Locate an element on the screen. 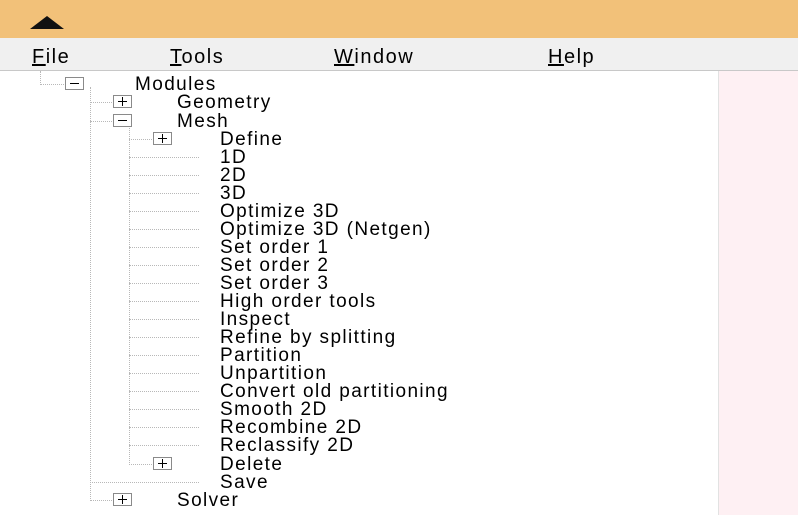 The image size is (798, 515). tree-item-define: Define is located at coordinates (200, 139).